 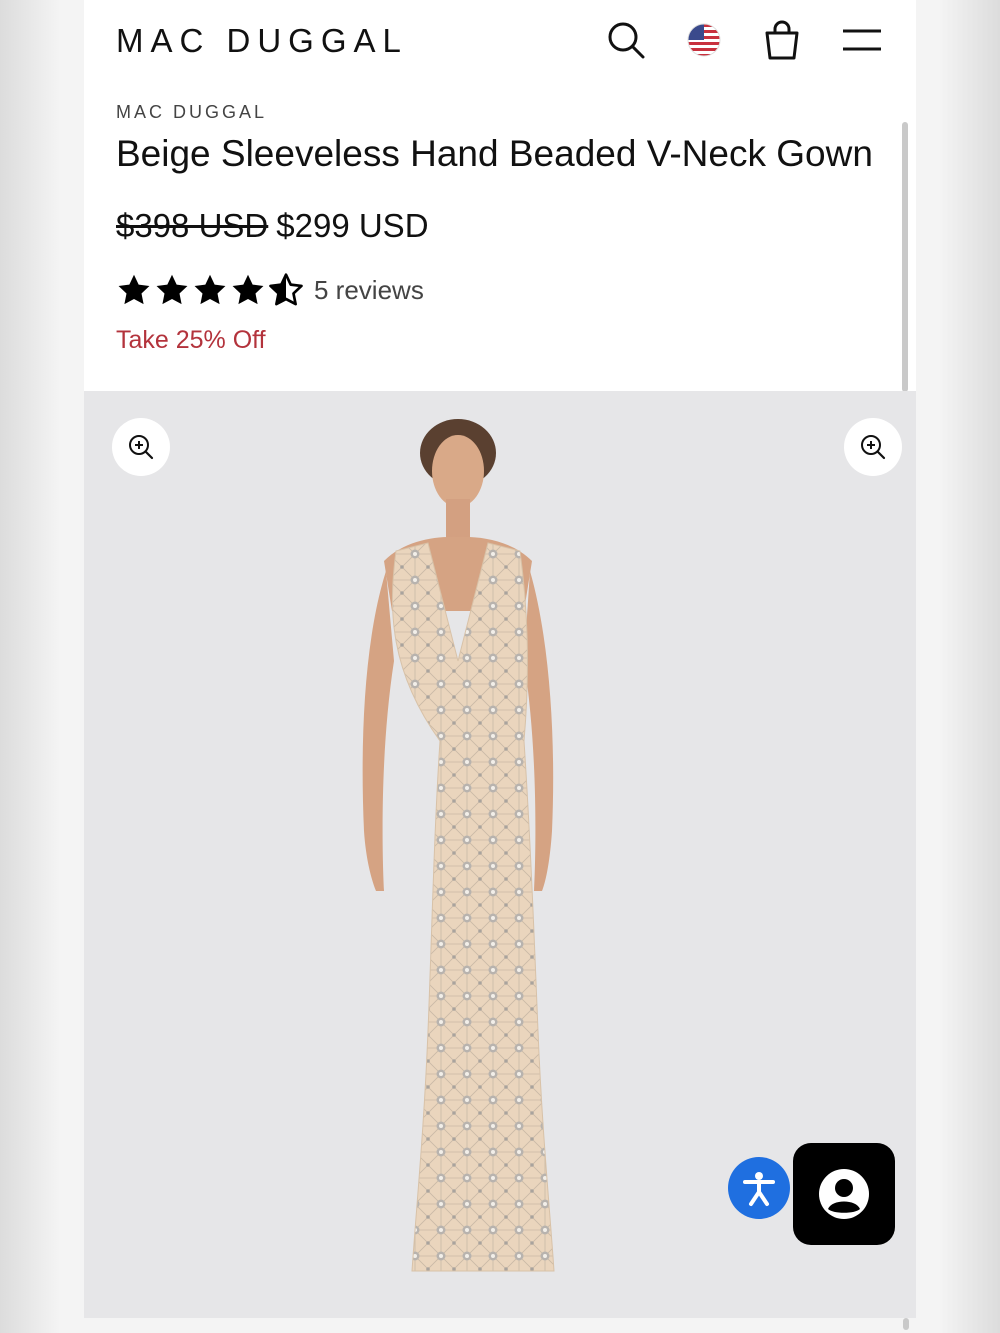 I want to click on shopping-bag-icon, so click(x=782, y=40).